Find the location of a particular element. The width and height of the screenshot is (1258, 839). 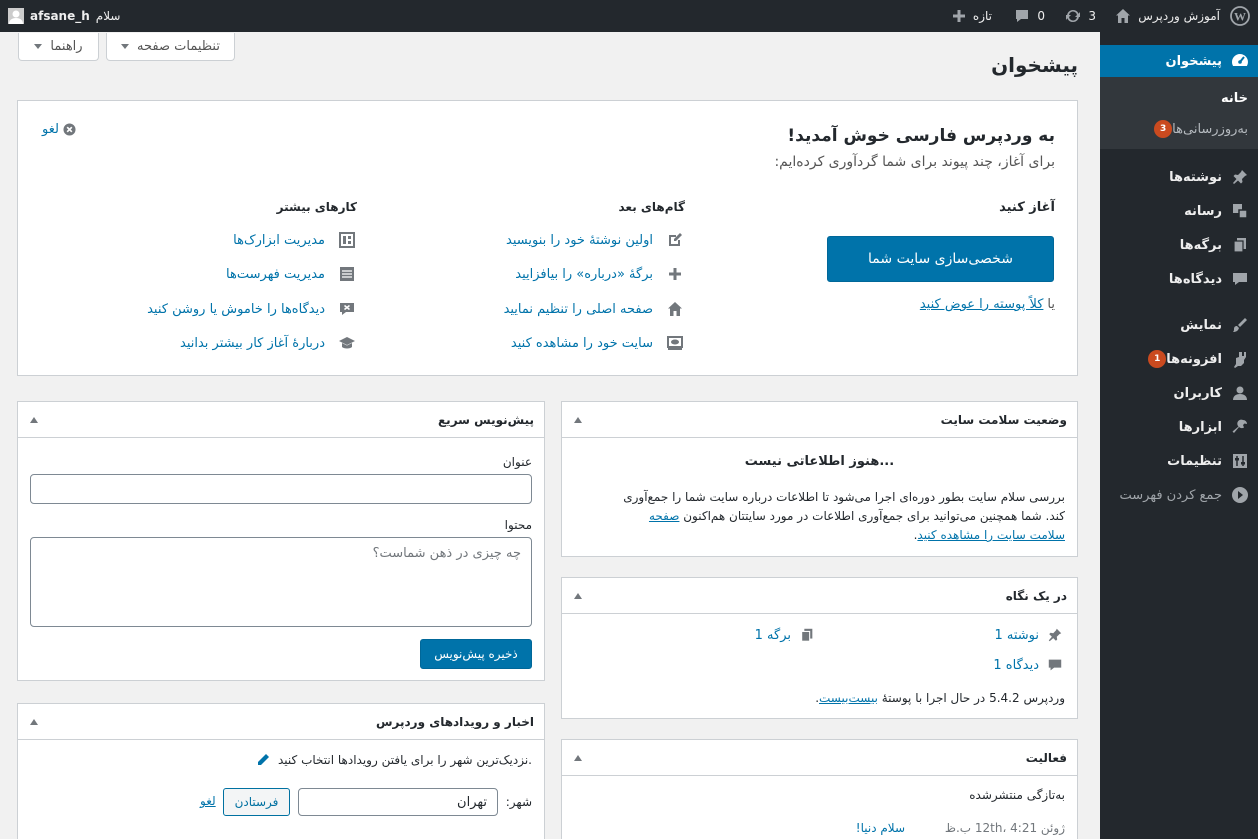

site-name-menu: آموزش وردپرس is located at coordinates (1167, 16).